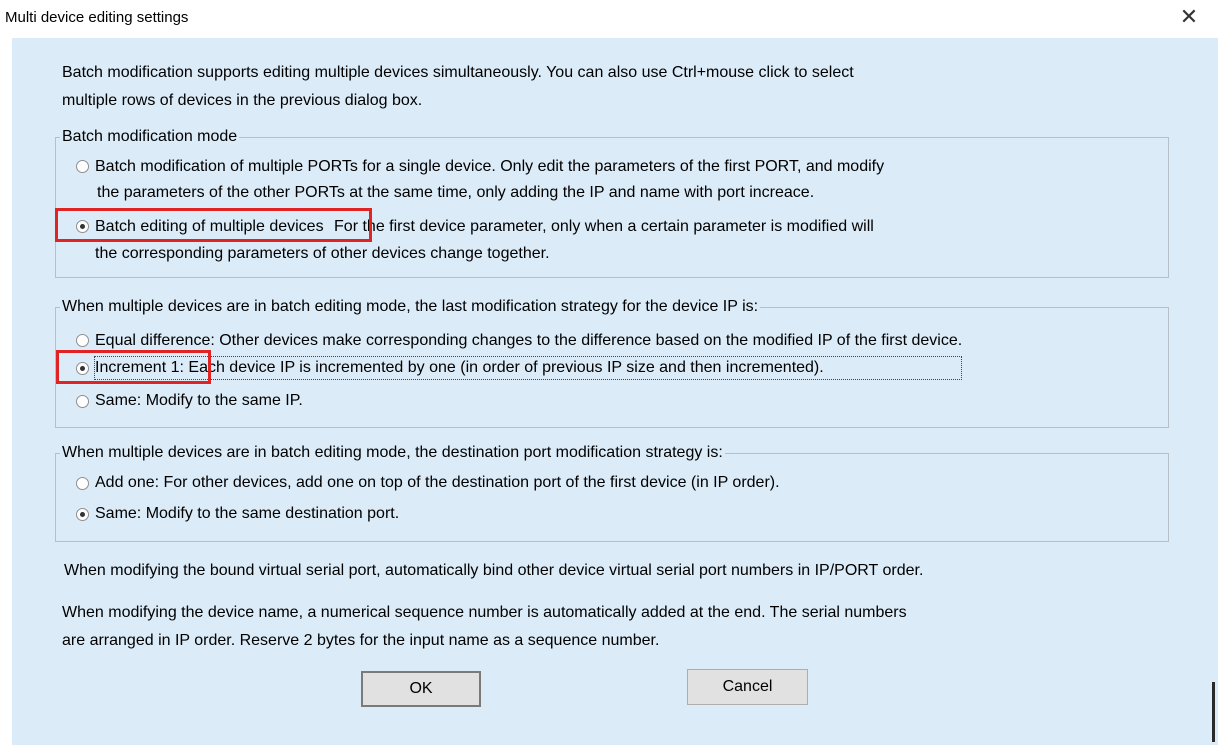  What do you see at coordinates (1213, 712) in the screenshot?
I see `window-resize-edge` at bounding box center [1213, 712].